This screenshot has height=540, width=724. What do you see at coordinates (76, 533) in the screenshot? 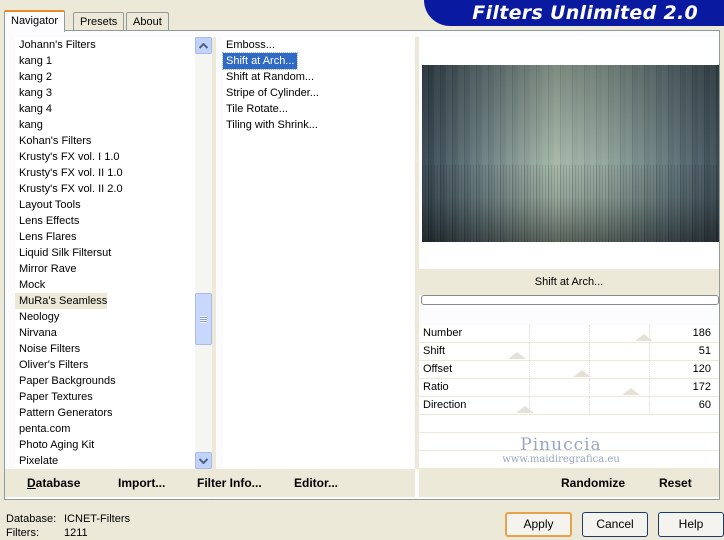
I see `filters-count-value: 1211` at bounding box center [76, 533].